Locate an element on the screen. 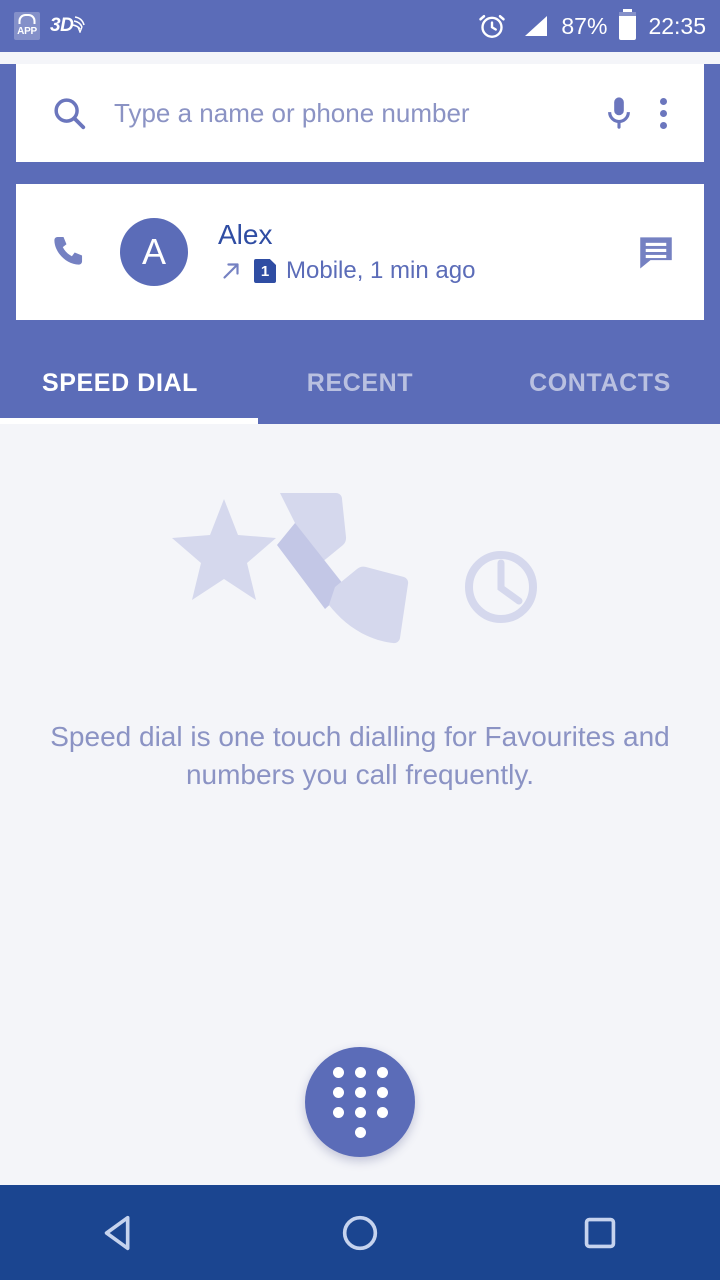 This screenshot has height=1280, width=720. battery-icon is located at coordinates (628, 24).